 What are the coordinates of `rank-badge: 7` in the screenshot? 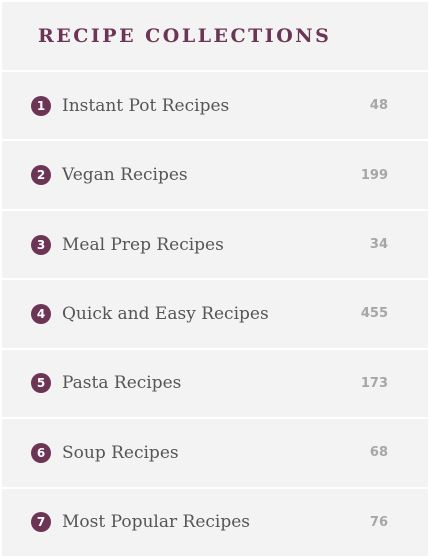 It's located at (41, 522).